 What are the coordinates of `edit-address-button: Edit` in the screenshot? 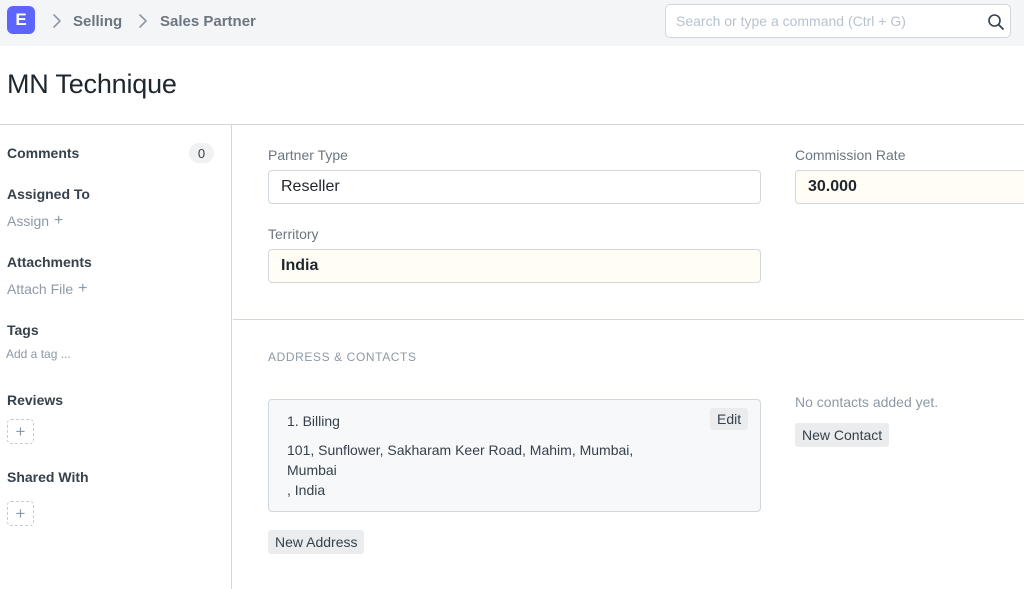 It's located at (729, 419).